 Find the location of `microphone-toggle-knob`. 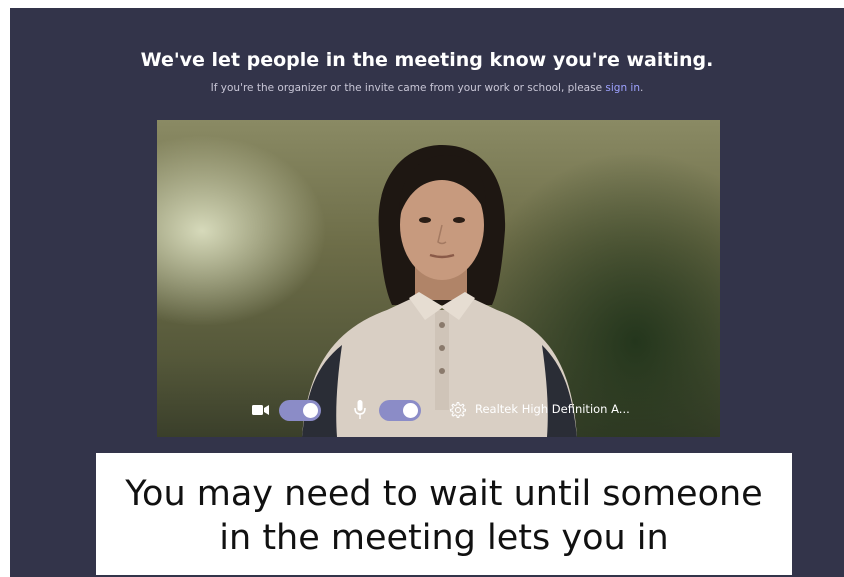

microphone-toggle-knob is located at coordinates (410, 410).